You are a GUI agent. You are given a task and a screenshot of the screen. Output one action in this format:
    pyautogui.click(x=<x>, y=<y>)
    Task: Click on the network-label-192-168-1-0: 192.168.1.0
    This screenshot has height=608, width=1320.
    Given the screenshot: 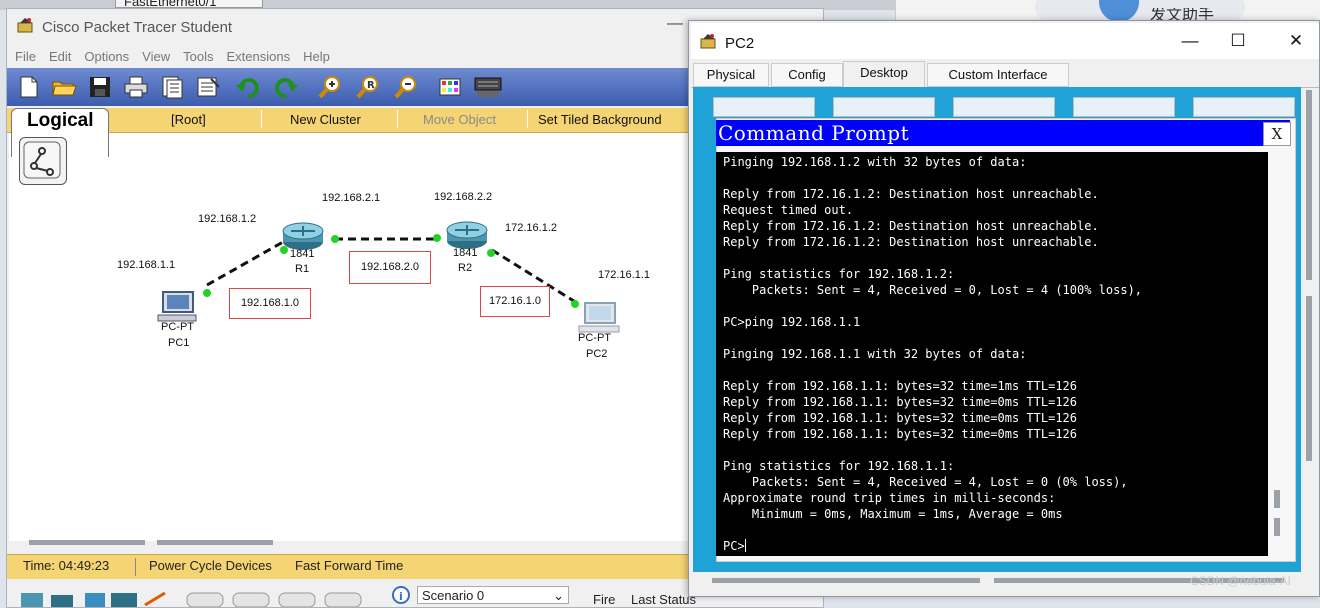 What is the action you would take?
    pyautogui.click(x=270, y=303)
    